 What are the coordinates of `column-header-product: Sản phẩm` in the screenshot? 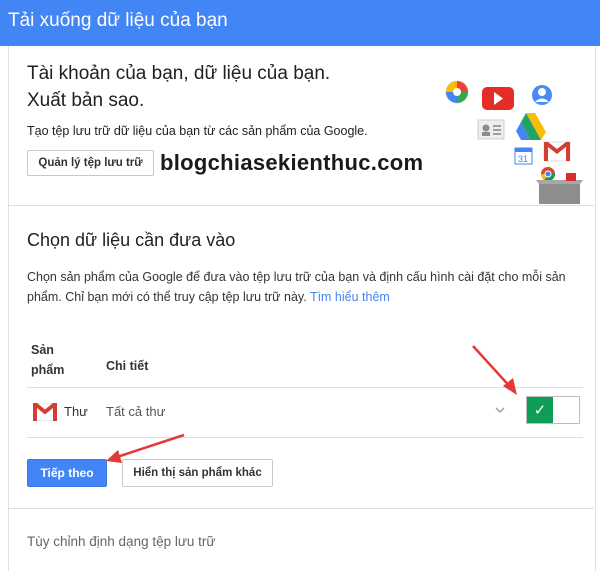 It's located at (48, 360).